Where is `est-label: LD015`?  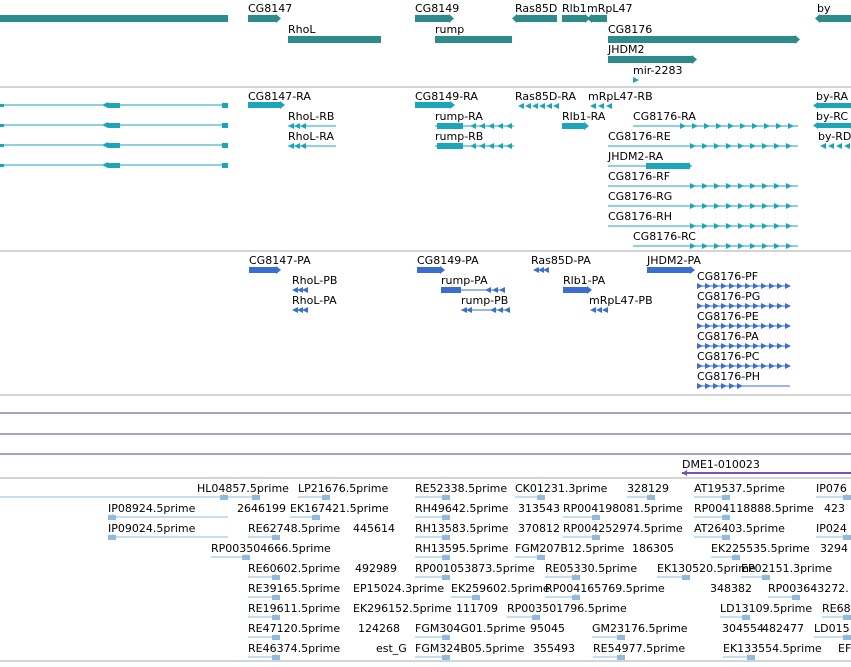
est-label: LD015 is located at coordinates (832, 628).